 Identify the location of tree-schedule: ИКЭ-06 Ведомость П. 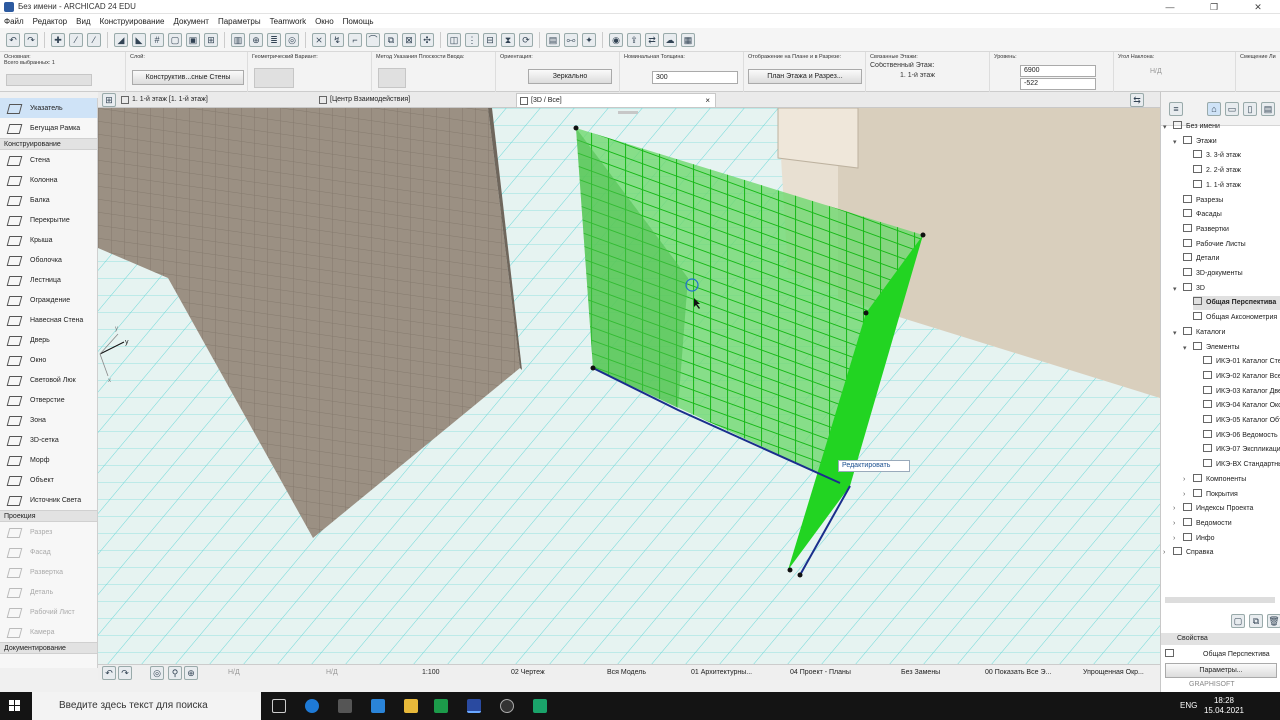
(1241, 436).